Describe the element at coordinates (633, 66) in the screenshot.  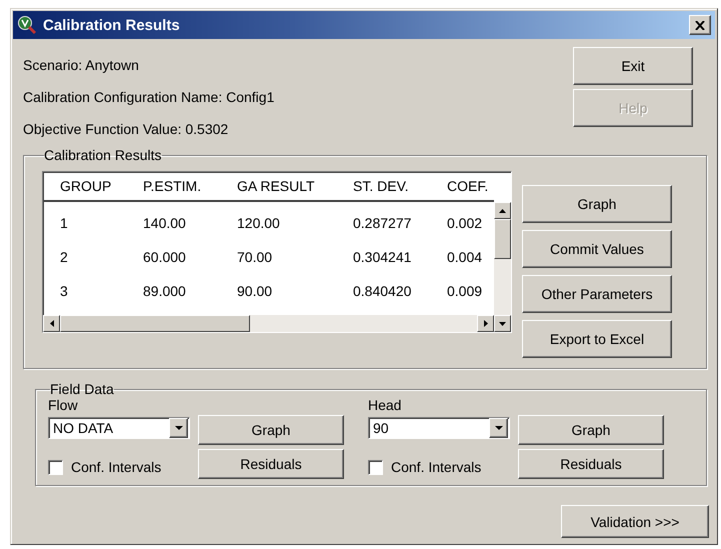
I see `exit-button: Exit` at that location.